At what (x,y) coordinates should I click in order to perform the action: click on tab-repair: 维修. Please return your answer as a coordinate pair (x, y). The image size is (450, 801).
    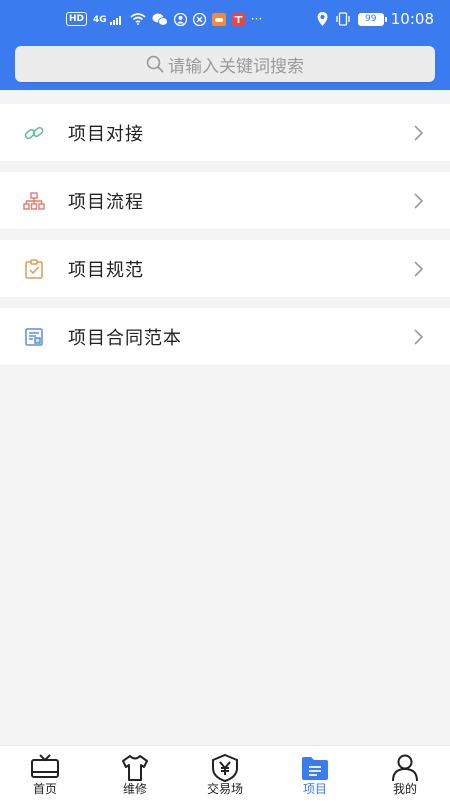
    Looking at the image, I should click on (135, 773).